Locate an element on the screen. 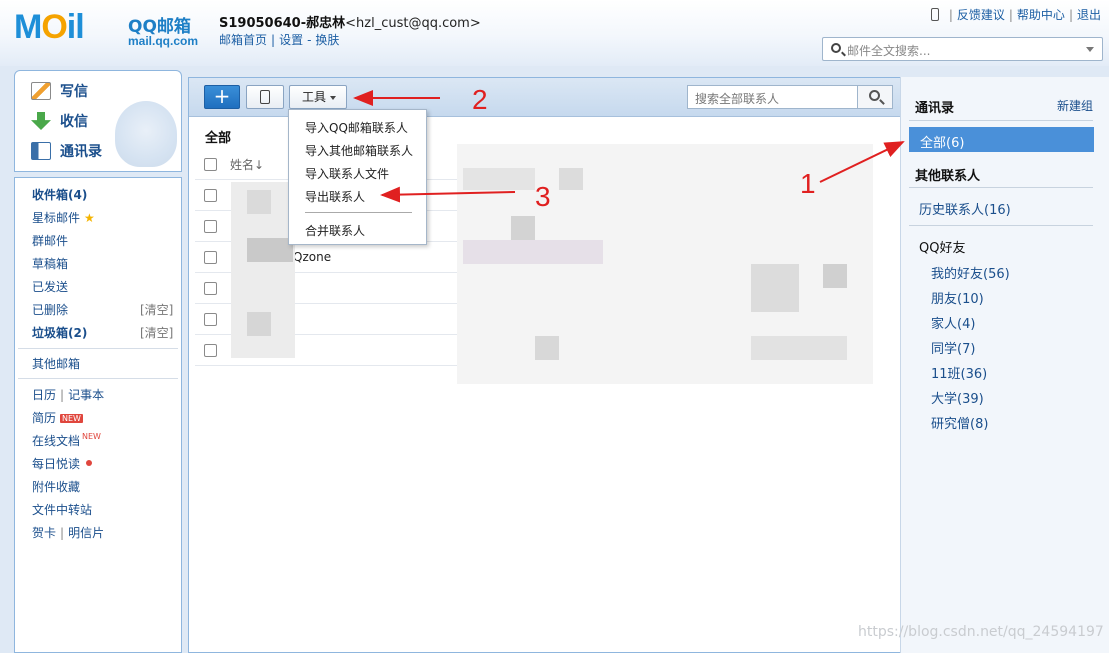 The width and height of the screenshot is (1109, 653). annotation-number-1: 1 is located at coordinates (808, 183).